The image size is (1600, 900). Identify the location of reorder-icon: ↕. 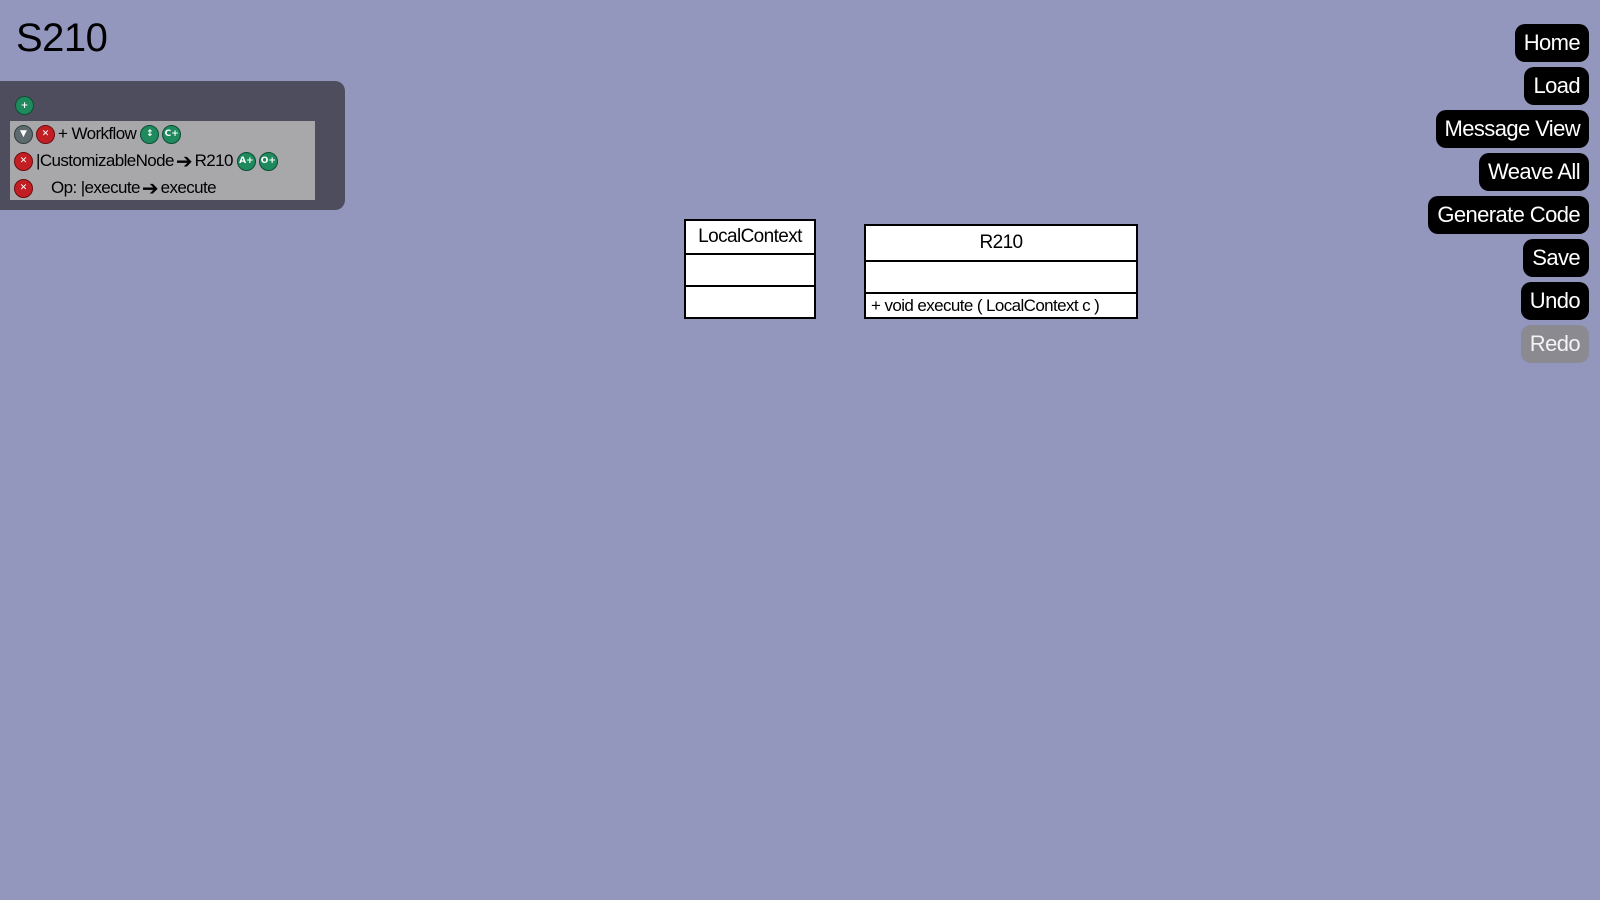
(150, 134).